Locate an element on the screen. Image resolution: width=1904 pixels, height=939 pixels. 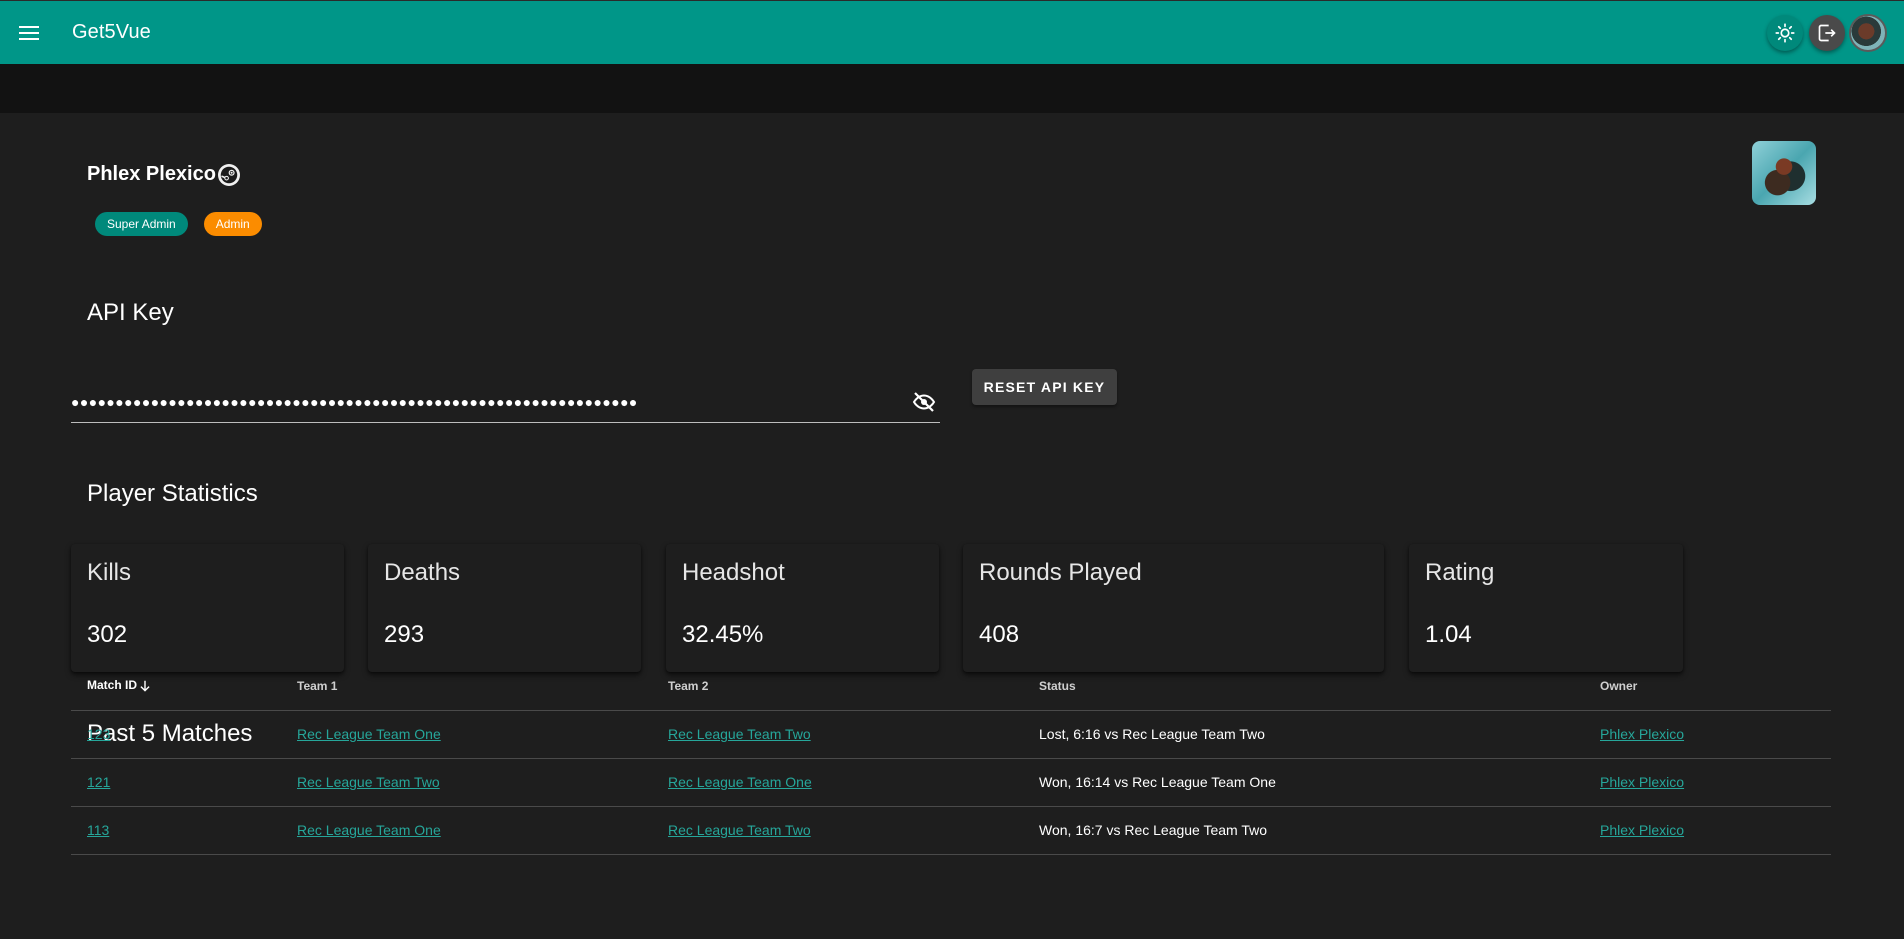
stat-label: Deaths is located at coordinates (422, 572).